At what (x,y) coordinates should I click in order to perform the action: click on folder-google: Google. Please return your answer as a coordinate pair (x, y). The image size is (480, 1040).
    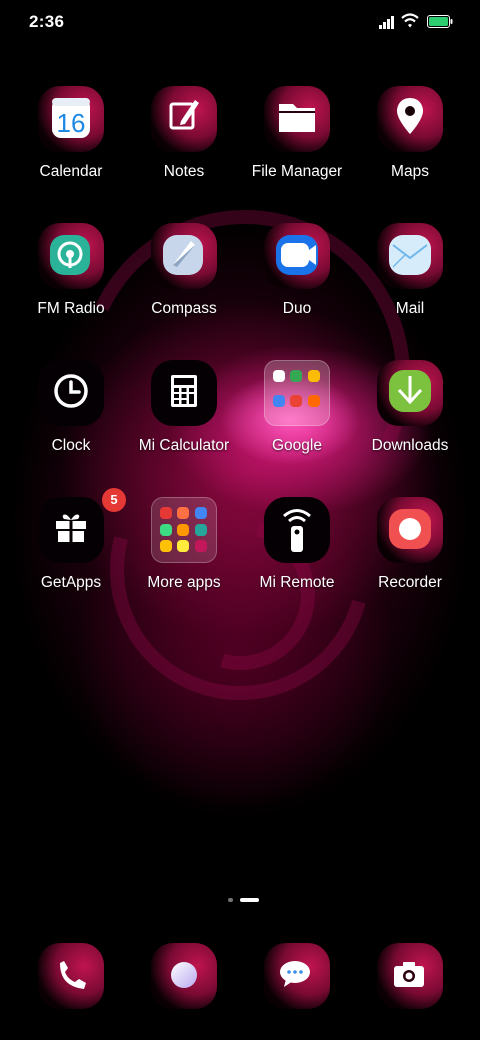
    Looking at the image, I should click on (297, 416).